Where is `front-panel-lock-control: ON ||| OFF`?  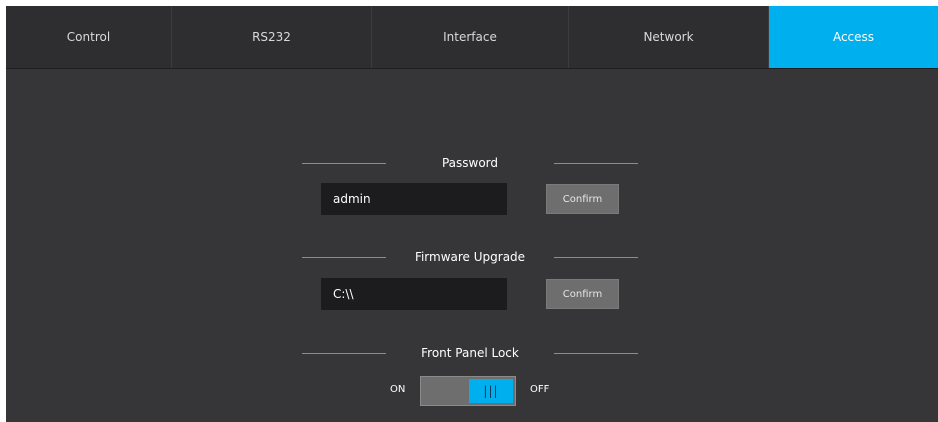
front-panel-lock-control: ON ||| OFF is located at coordinates (476, 391).